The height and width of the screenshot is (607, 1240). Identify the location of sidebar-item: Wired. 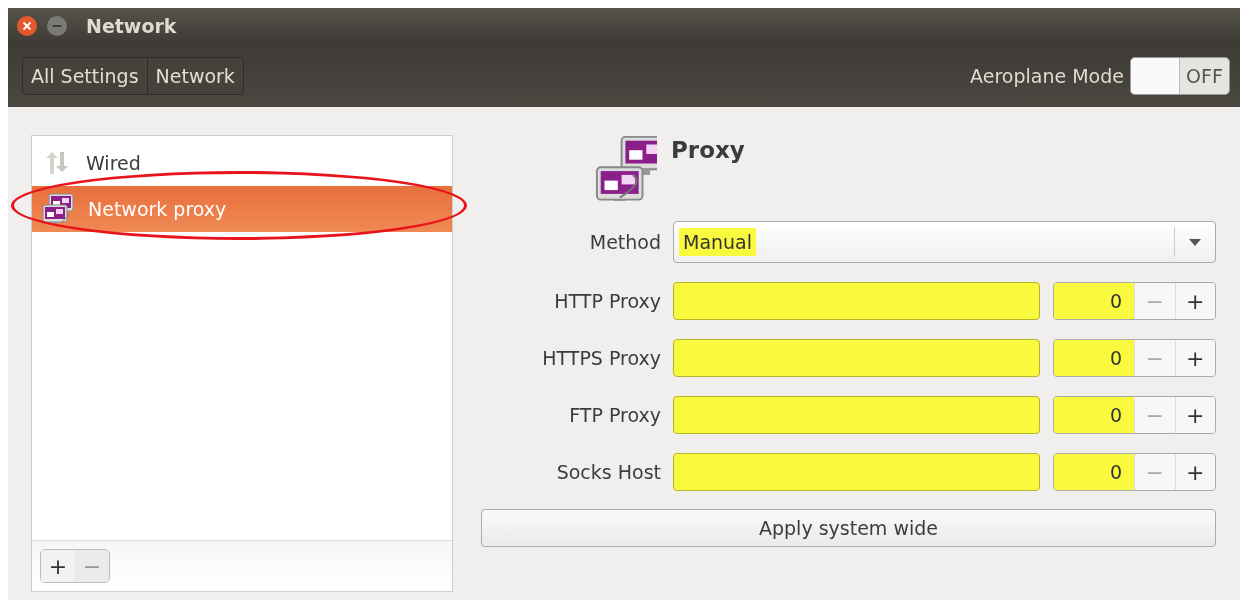
(242, 163).